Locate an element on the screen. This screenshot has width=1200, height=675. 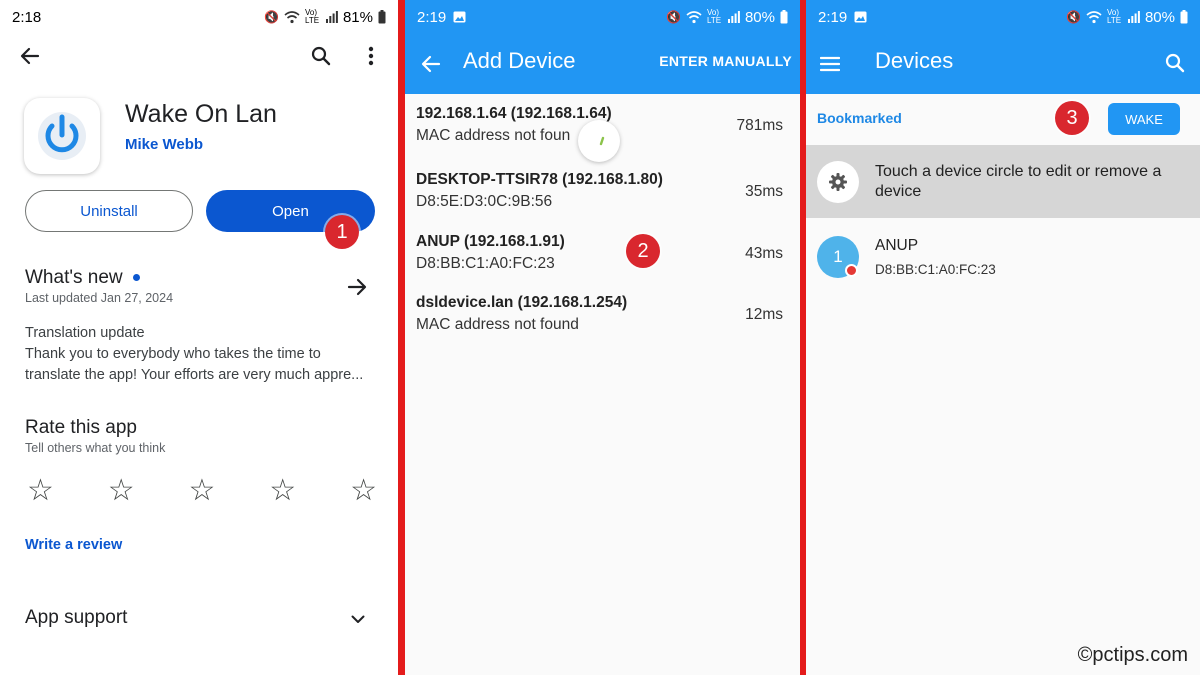
app-bar: Add Device ENTER MANUALLY is located at coordinates (602, 64).